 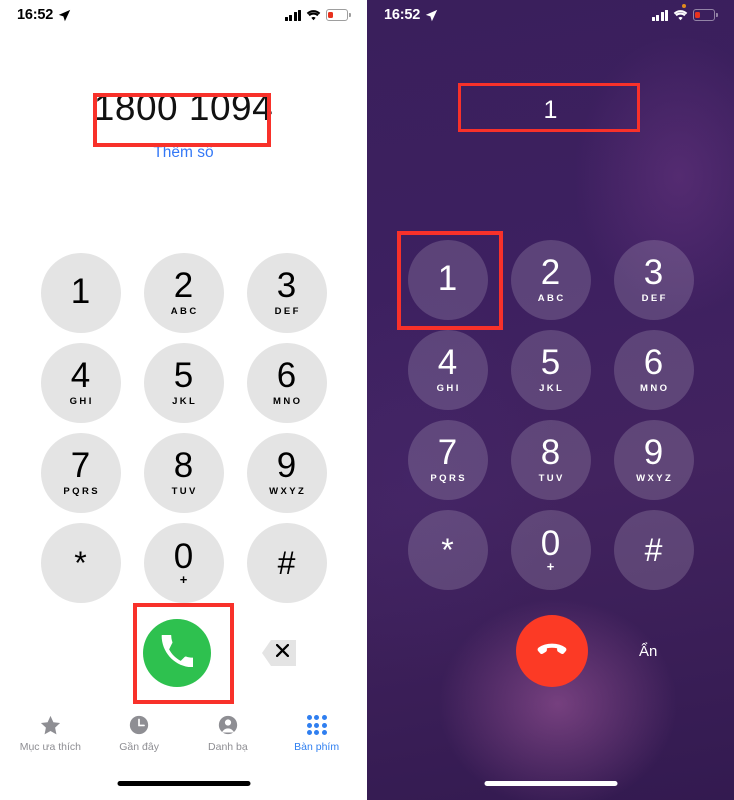 I want to click on key-letters: JKL, so click(x=552, y=388).